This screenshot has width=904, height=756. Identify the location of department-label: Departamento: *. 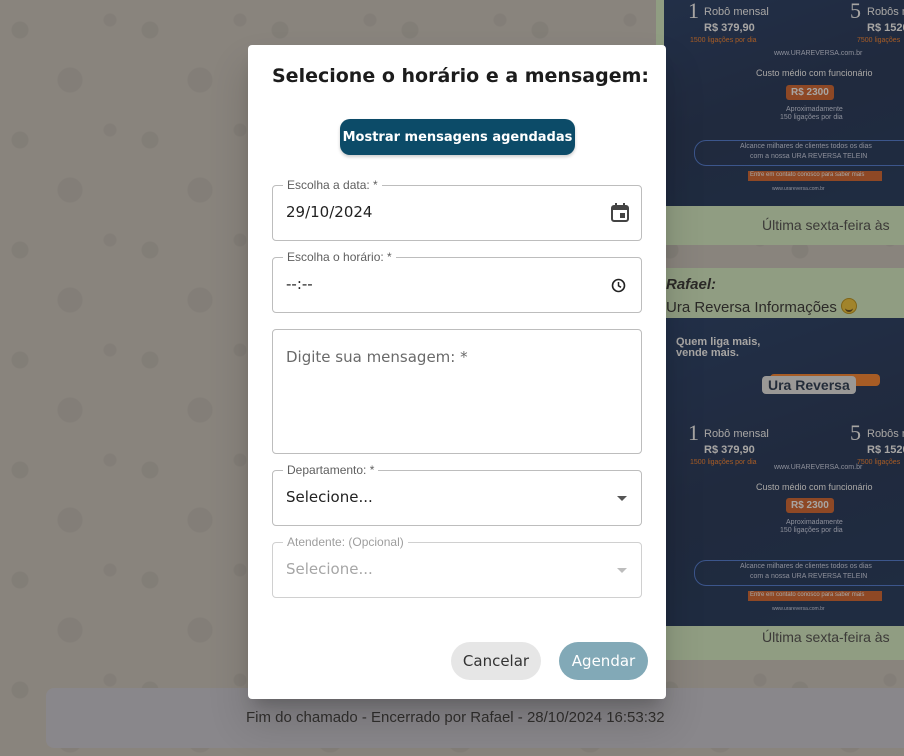
(331, 470).